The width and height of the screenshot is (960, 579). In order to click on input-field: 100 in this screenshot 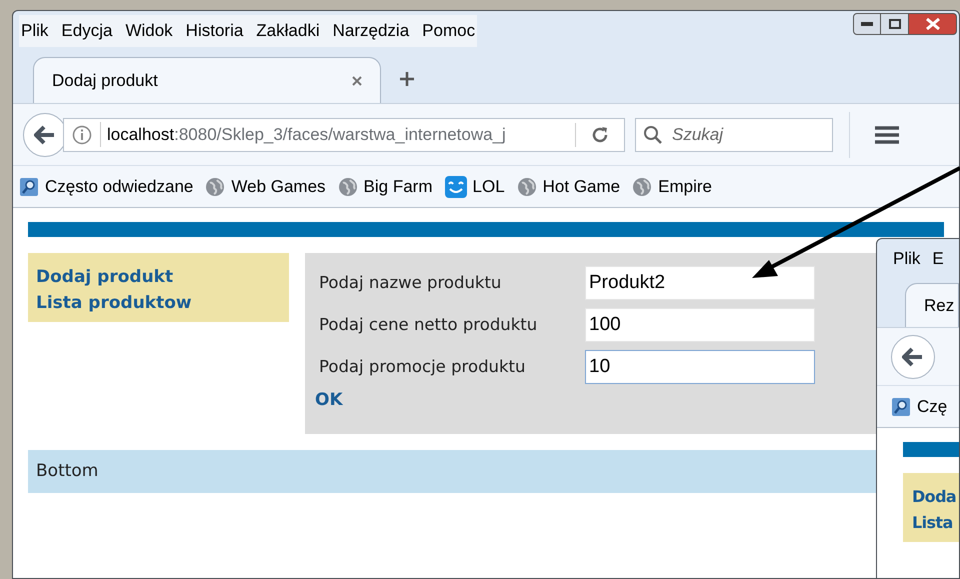, I will do `click(700, 325)`.